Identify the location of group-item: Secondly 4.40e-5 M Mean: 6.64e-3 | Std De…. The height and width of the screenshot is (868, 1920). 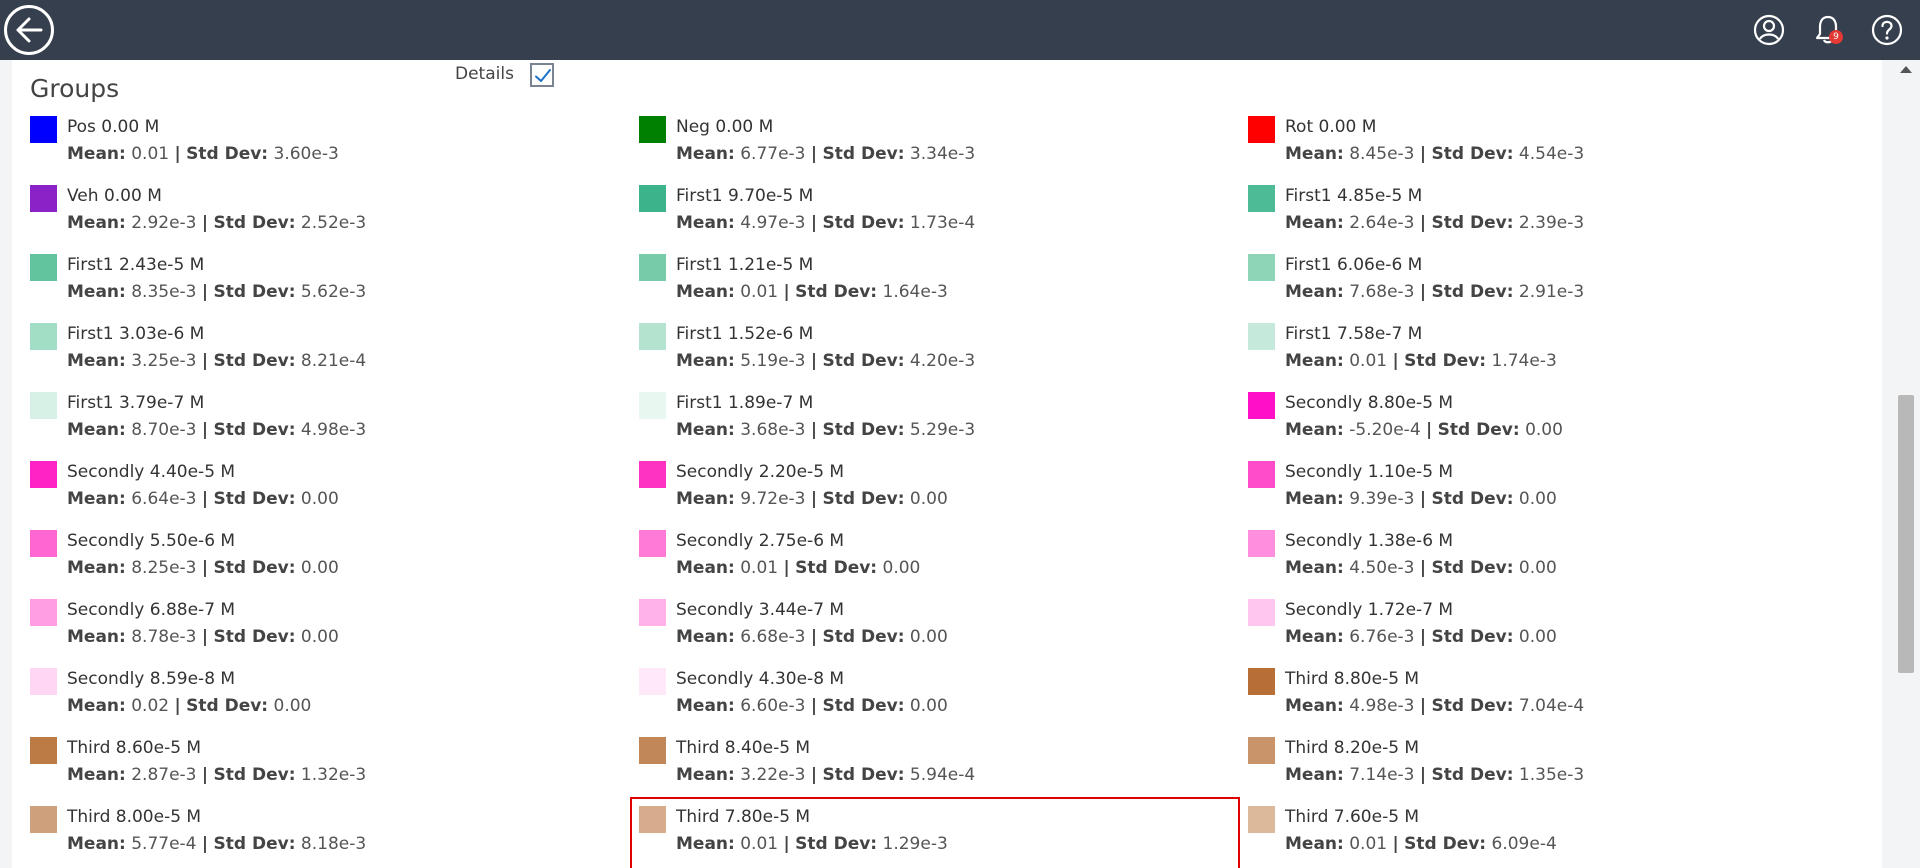
(334, 495).